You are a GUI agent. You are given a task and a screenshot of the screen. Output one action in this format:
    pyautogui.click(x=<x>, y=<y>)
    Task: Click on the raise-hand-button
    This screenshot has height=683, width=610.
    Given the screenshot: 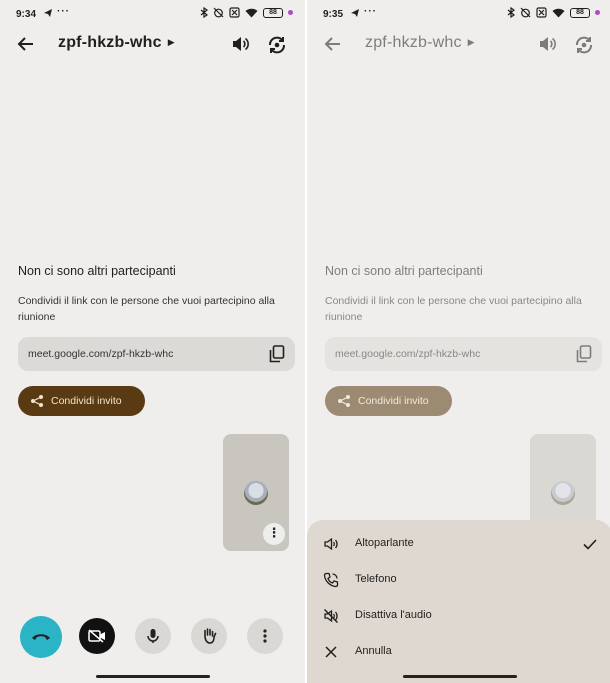 What is the action you would take?
    pyautogui.click(x=209, y=636)
    